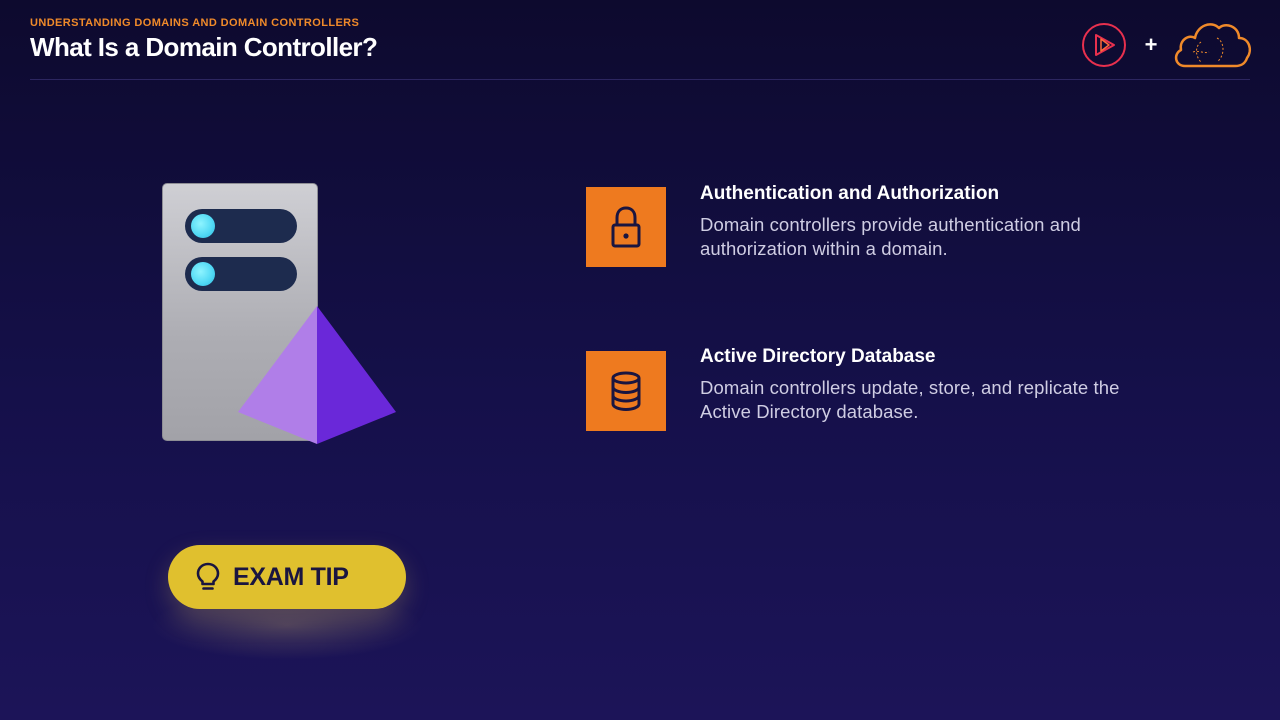 The image size is (1280, 720). What do you see at coordinates (850, 193) in the screenshot?
I see `feature-title: Authentication and Authorization` at bounding box center [850, 193].